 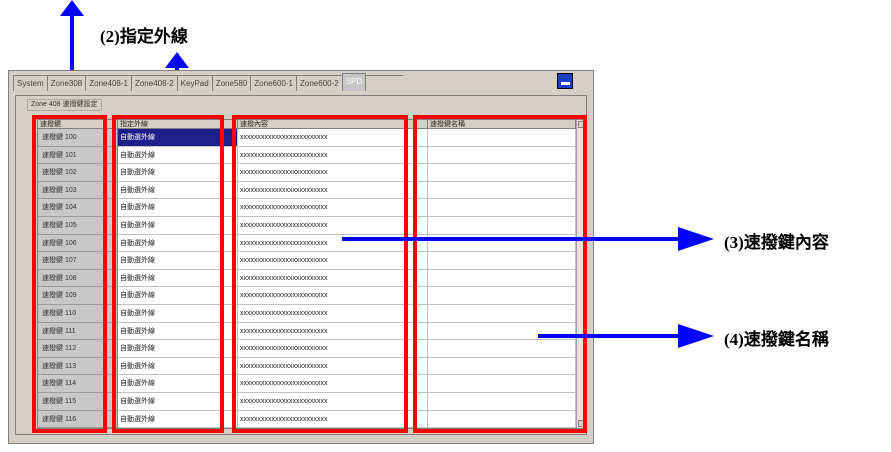 What do you see at coordinates (776, 242) in the screenshot?
I see `content-annotation-label: (3)速撥鍵內容` at bounding box center [776, 242].